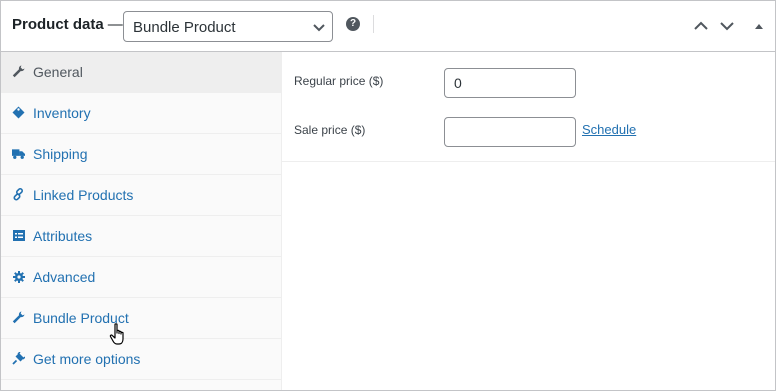 The image size is (776, 391). Describe the element at coordinates (18, 358) in the screenshot. I see `plugin-icon` at that location.